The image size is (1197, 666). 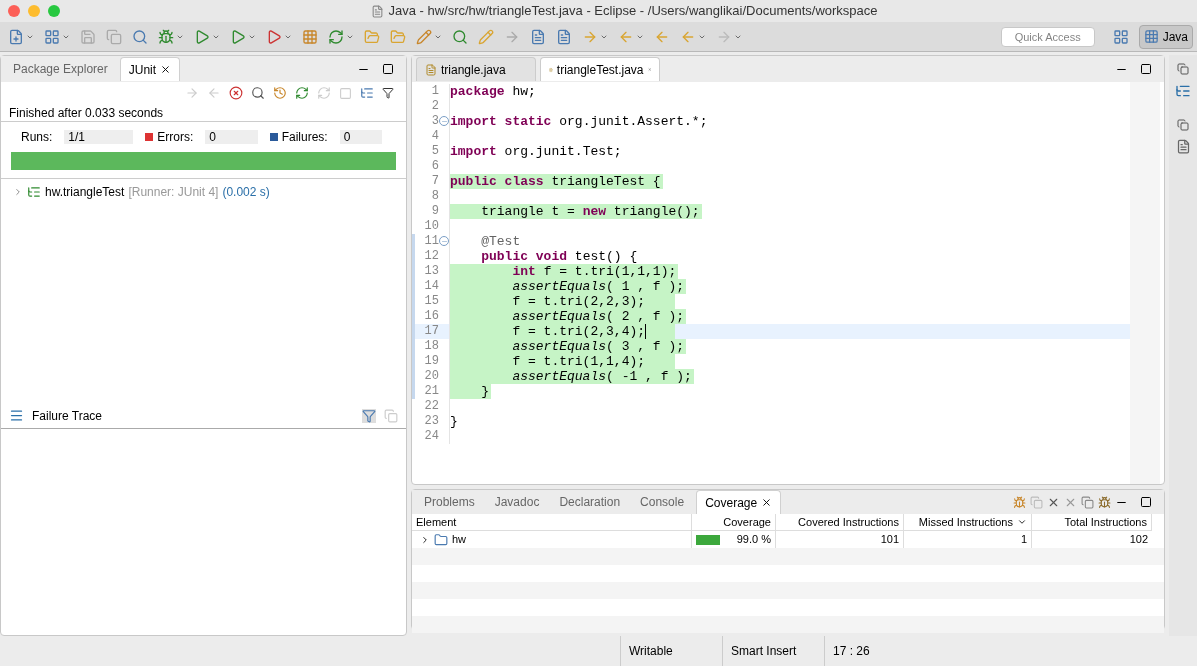 I want to click on editor-tab: triangle.java, so click(x=476, y=69).